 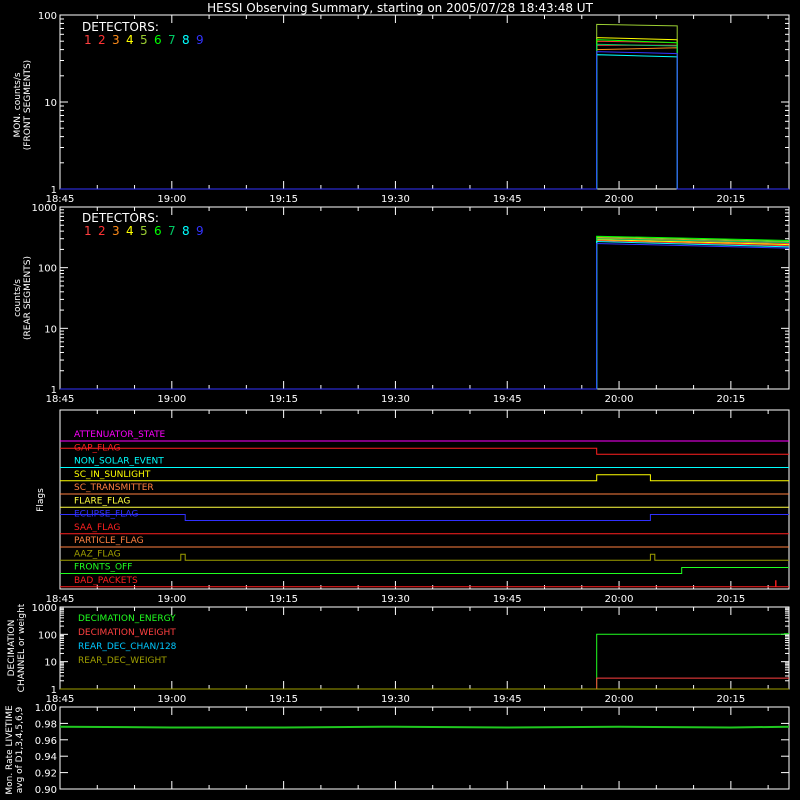 I want to click on flag-label-GAP_FLAG: GAP_FLAG, so click(x=97, y=448).